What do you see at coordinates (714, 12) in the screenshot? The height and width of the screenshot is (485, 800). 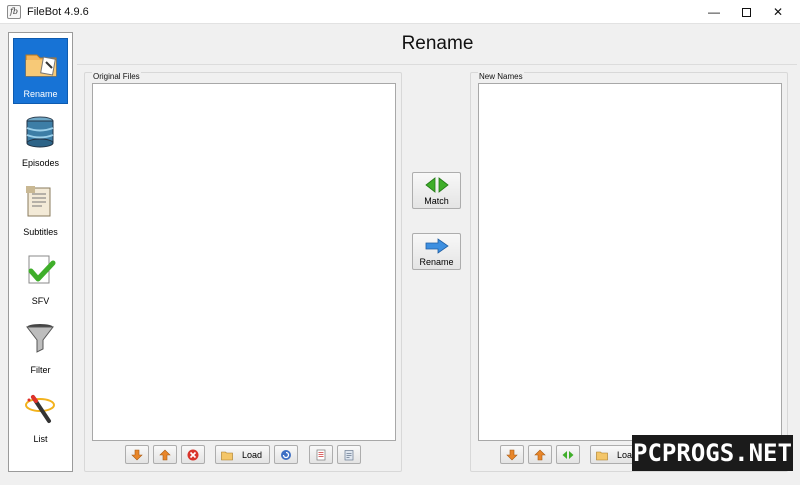 I see `minimize-button: —` at bounding box center [714, 12].